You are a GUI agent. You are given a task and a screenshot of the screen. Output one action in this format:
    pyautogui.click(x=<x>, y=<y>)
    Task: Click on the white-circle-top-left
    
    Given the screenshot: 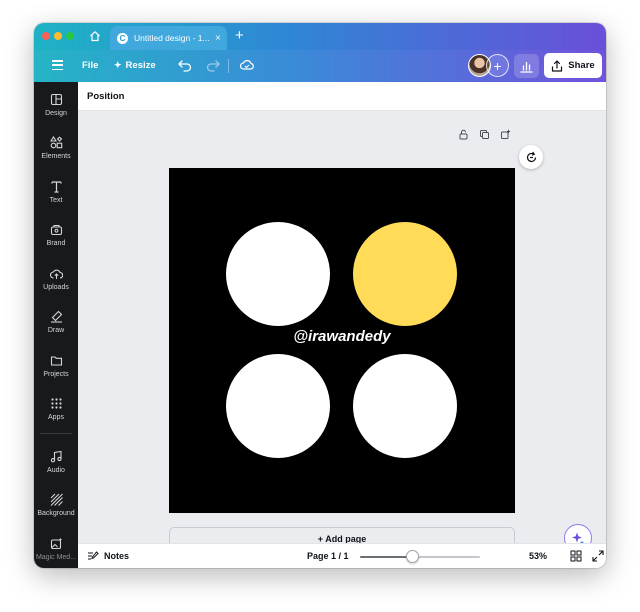 What is the action you would take?
    pyautogui.click(x=278, y=274)
    